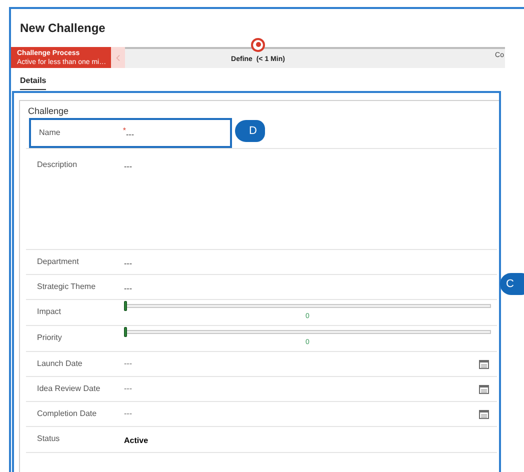 Image resolution: width=524 pixels, height=472 pixels. What do you see at coordinates (49, 133) in the screenshot?
I see `field-label: Name` at bounding box center [49, 133].